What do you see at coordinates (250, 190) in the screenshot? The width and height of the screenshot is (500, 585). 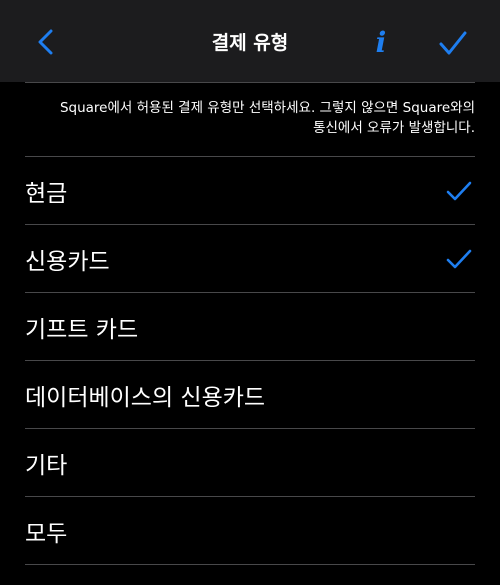 I see `payment-type-option: 현금` at bounding box center [250, 190].